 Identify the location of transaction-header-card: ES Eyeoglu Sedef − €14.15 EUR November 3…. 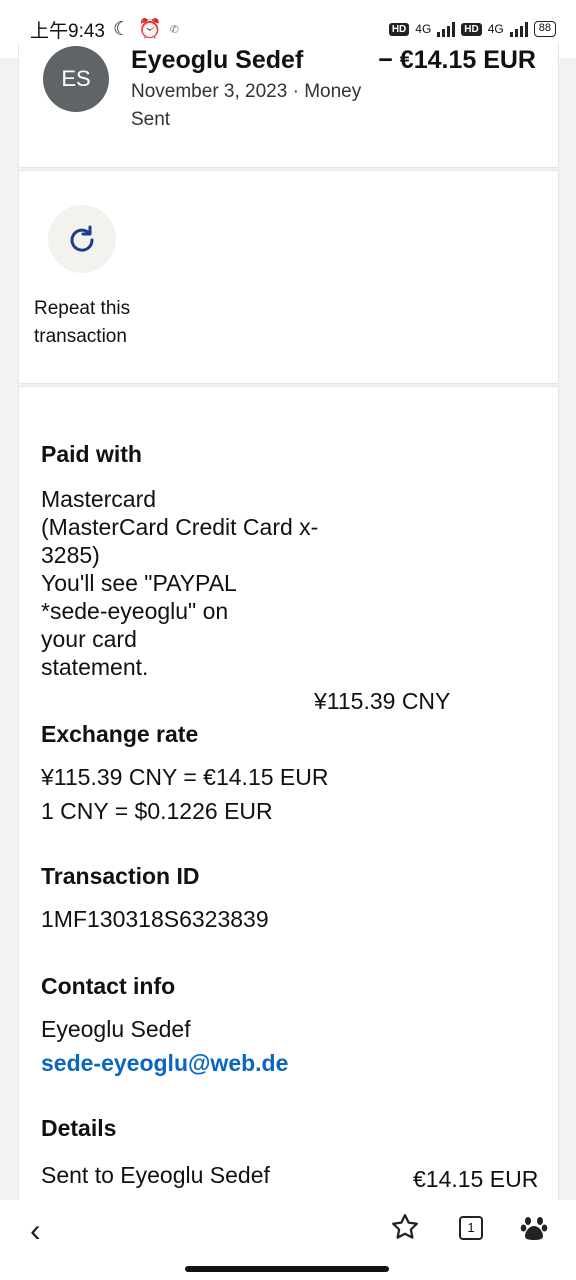
(288, 105).